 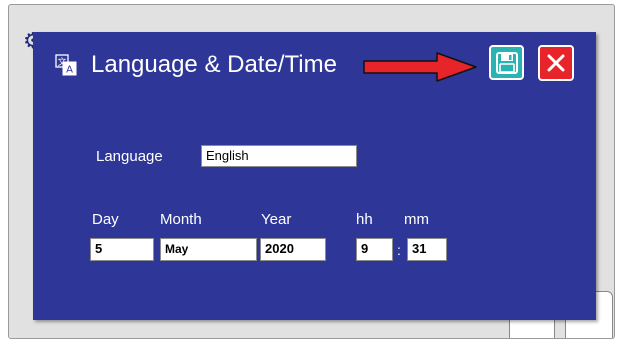 I want to click on language-label: Language, so click(x=129, y=156).